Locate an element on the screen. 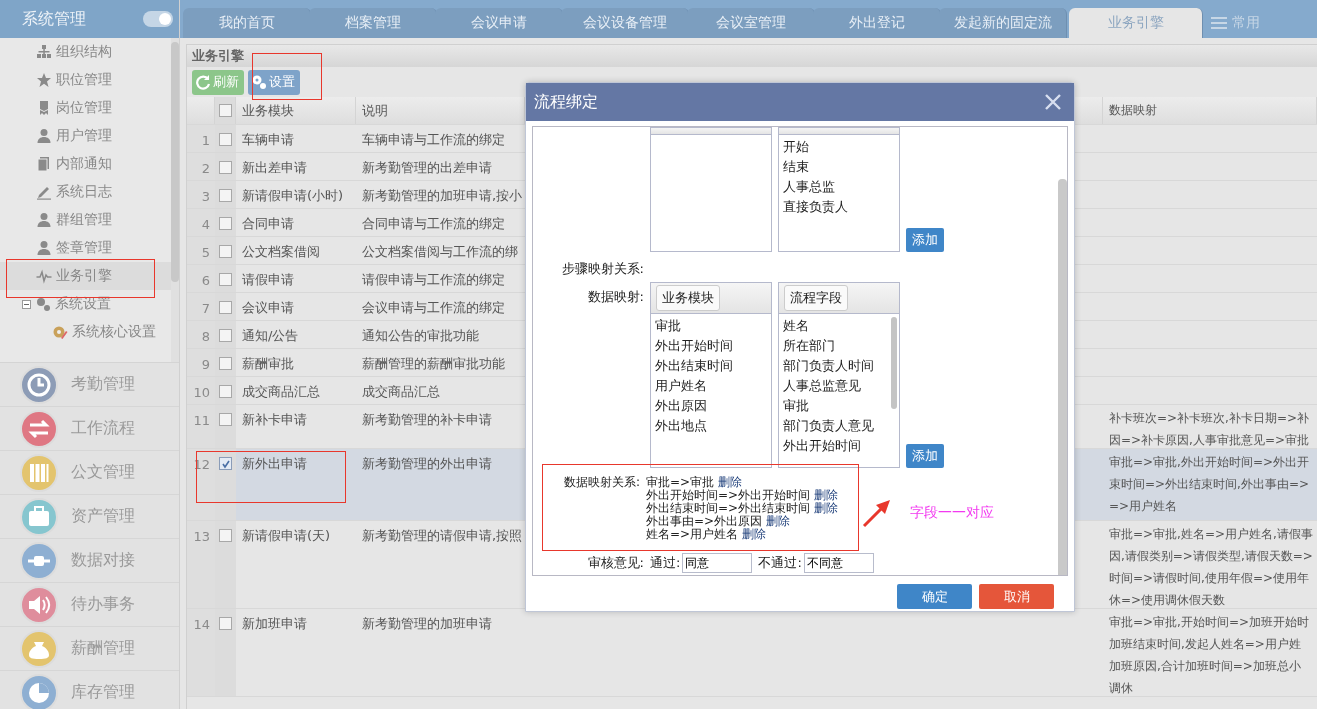 This screenshot has height=709, width=1317. table-cell: 新考勤管理的加班申请 is located at coordinates (427, 624).